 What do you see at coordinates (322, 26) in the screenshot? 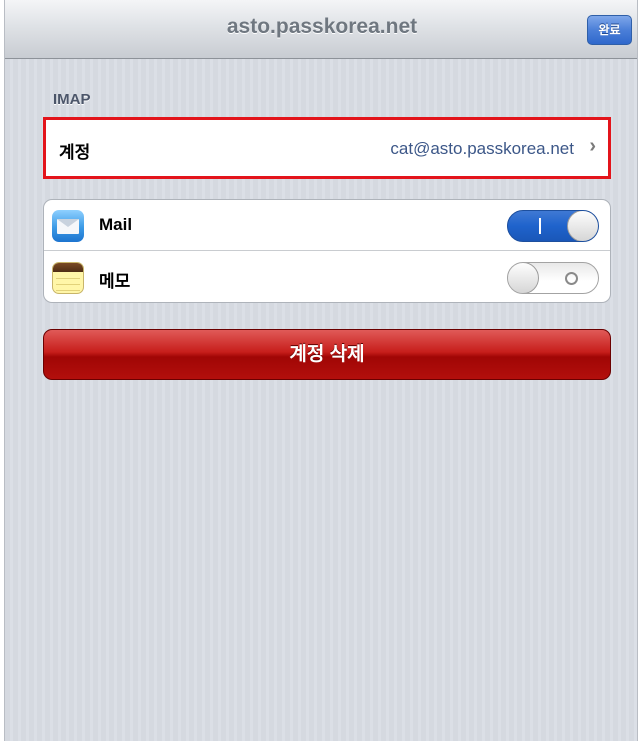
I see `nav-title: asto.passkorea.net` at bounding box center [322, 26].